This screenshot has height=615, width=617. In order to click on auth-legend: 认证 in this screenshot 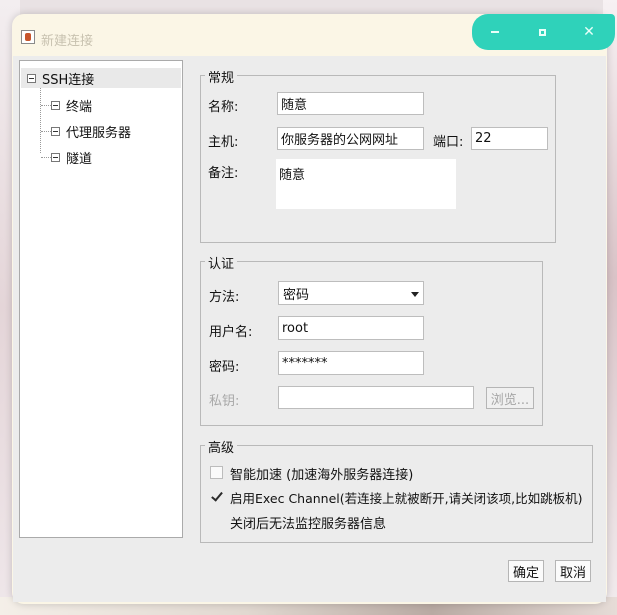, I will do `click(221, 262)`.